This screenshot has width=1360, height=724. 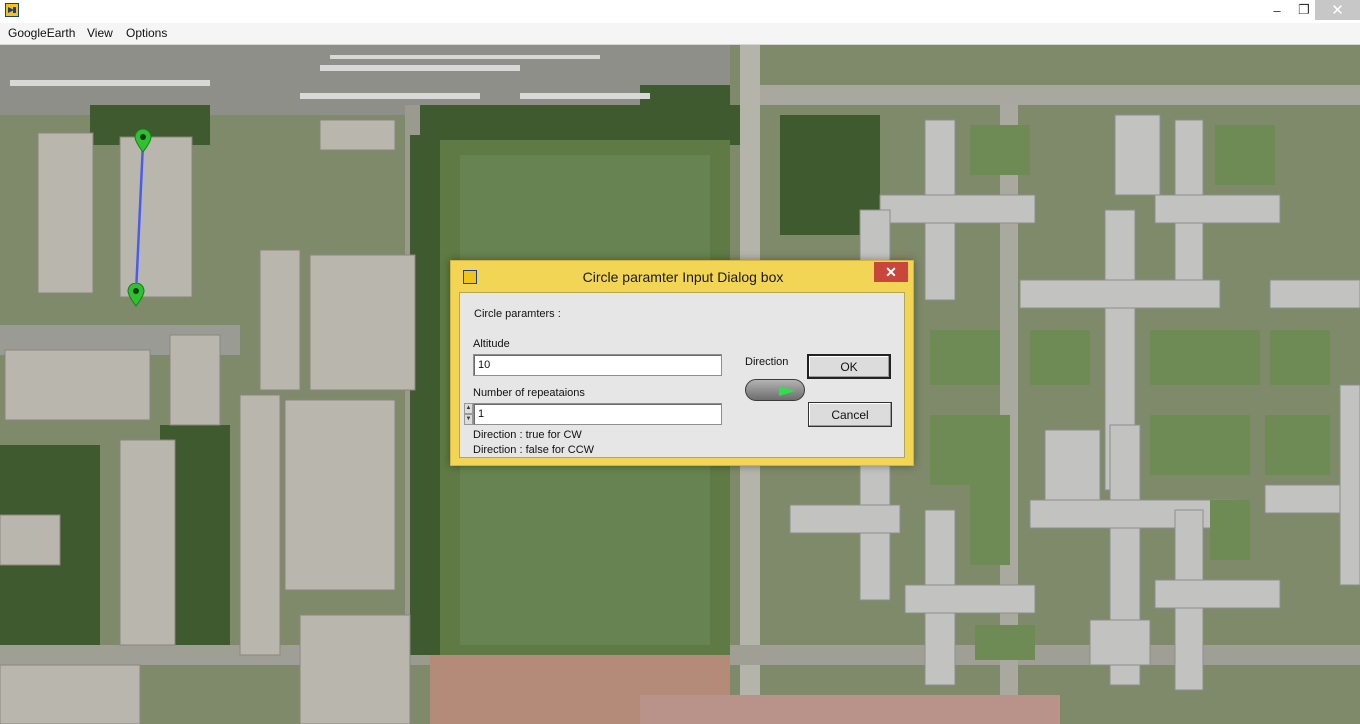 I want to click on hint-ccw: Direction : false for CCW, so click(x=534, y=450).